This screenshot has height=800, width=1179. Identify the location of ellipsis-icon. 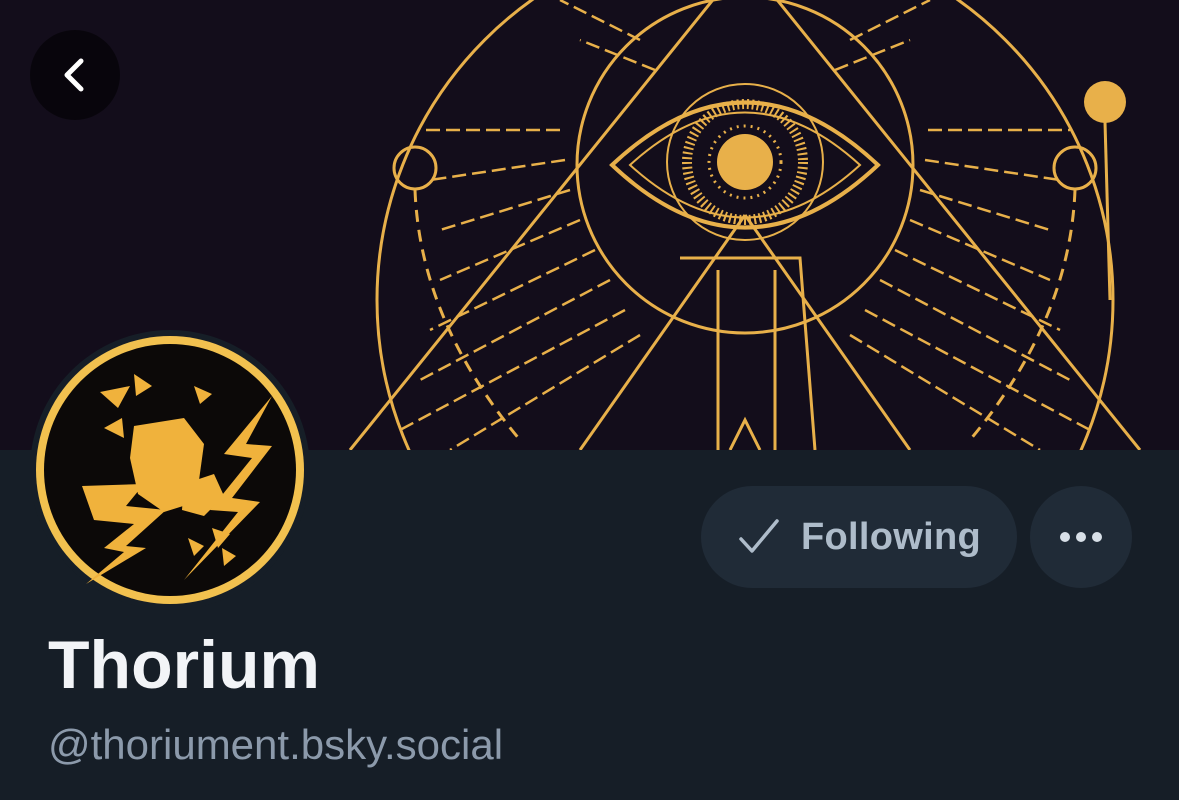
(1081, 537).